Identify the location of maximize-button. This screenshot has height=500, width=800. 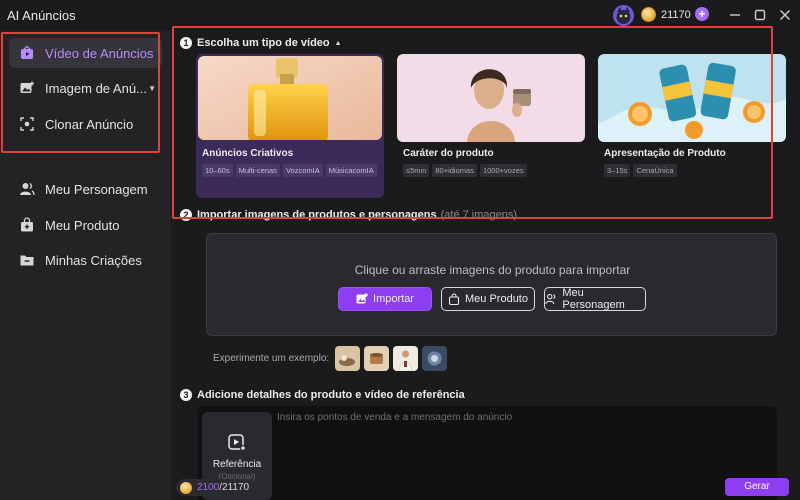
(760, 15).